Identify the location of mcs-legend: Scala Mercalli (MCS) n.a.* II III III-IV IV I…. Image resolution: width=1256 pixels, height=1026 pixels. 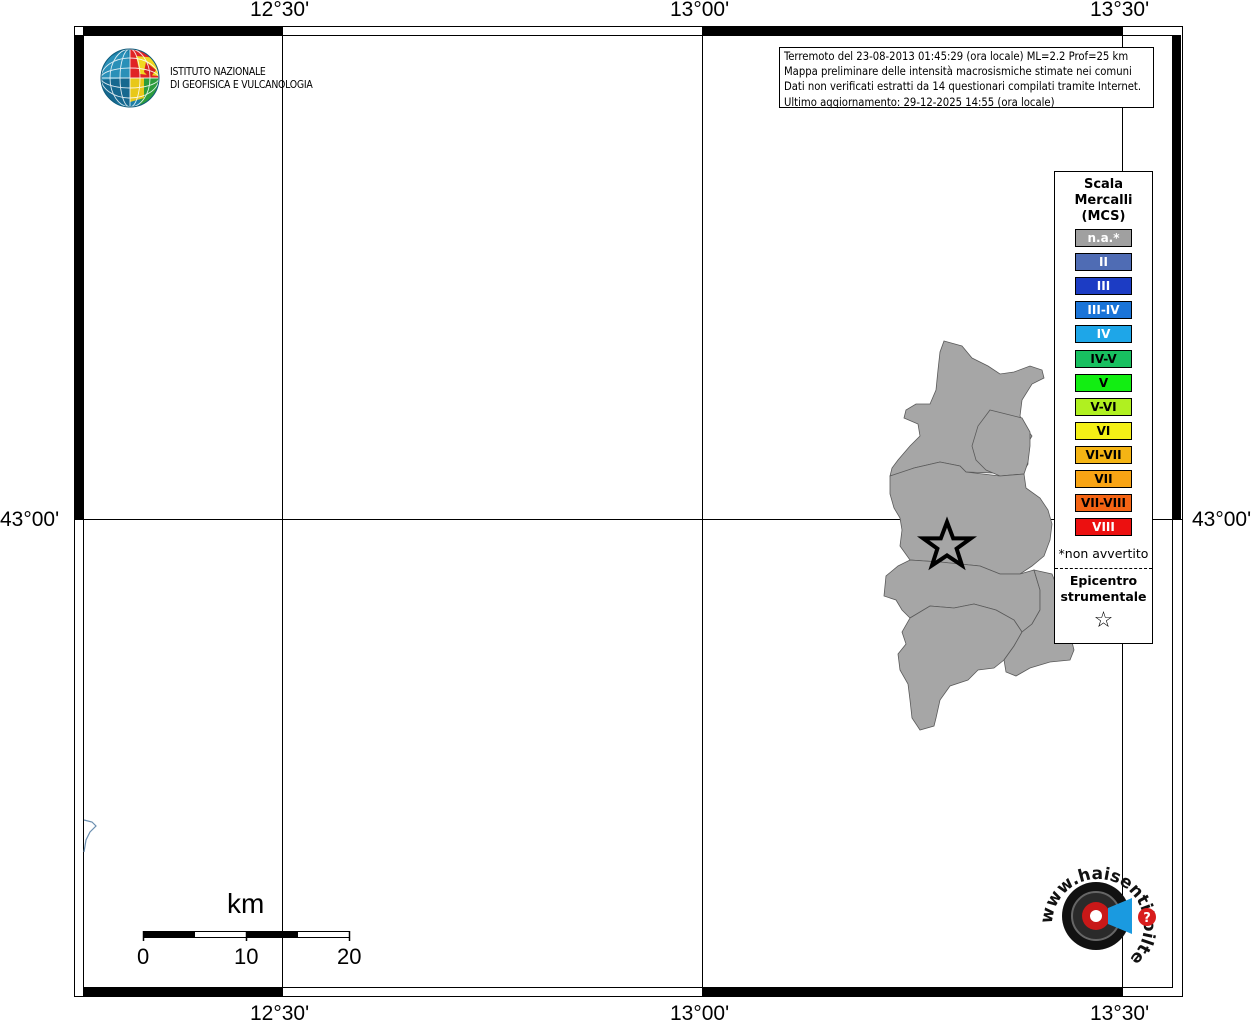
(1103, 407).